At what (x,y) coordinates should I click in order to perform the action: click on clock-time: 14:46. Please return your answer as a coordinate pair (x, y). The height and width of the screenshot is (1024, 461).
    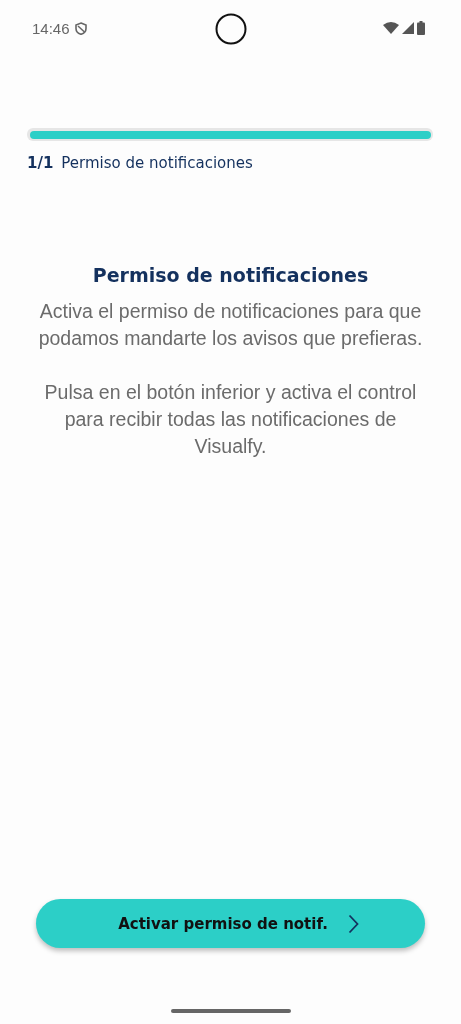
    Looking at the image, I should click on (51, 28).